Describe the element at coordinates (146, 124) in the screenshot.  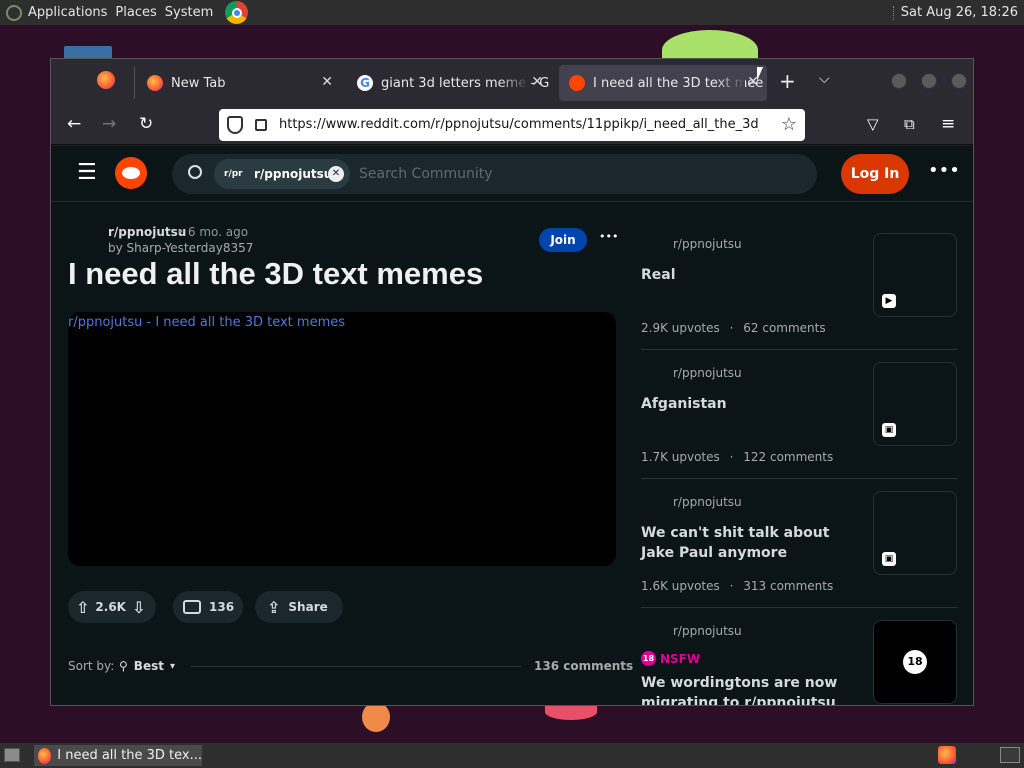
I see `reload-icon: ↻` at that location.